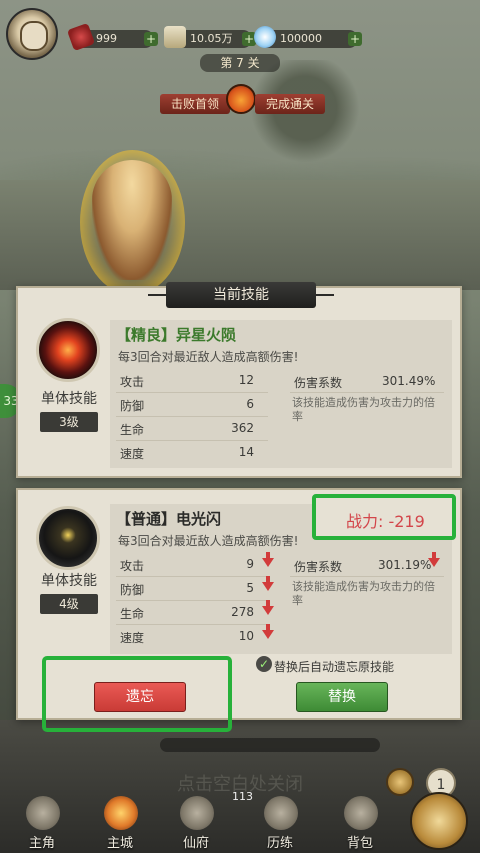 Image resolution: width=480 pixels, height=853 pixels. What do you see at coordinates (192, 381) in the screenshot?
I see `stat-row: 攻击 12` at bounding box center [192, 381].